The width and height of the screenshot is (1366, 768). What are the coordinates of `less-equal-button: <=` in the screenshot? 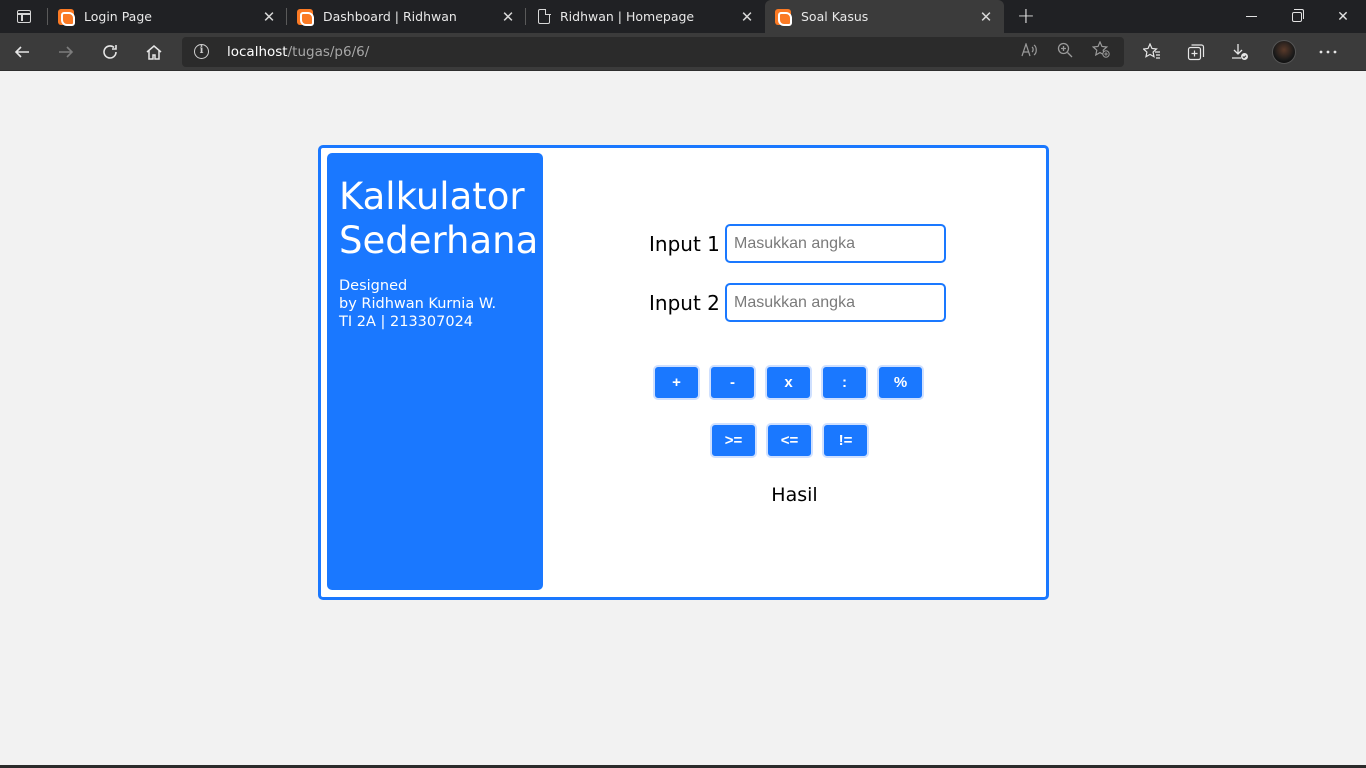 It's located at (789, 440).